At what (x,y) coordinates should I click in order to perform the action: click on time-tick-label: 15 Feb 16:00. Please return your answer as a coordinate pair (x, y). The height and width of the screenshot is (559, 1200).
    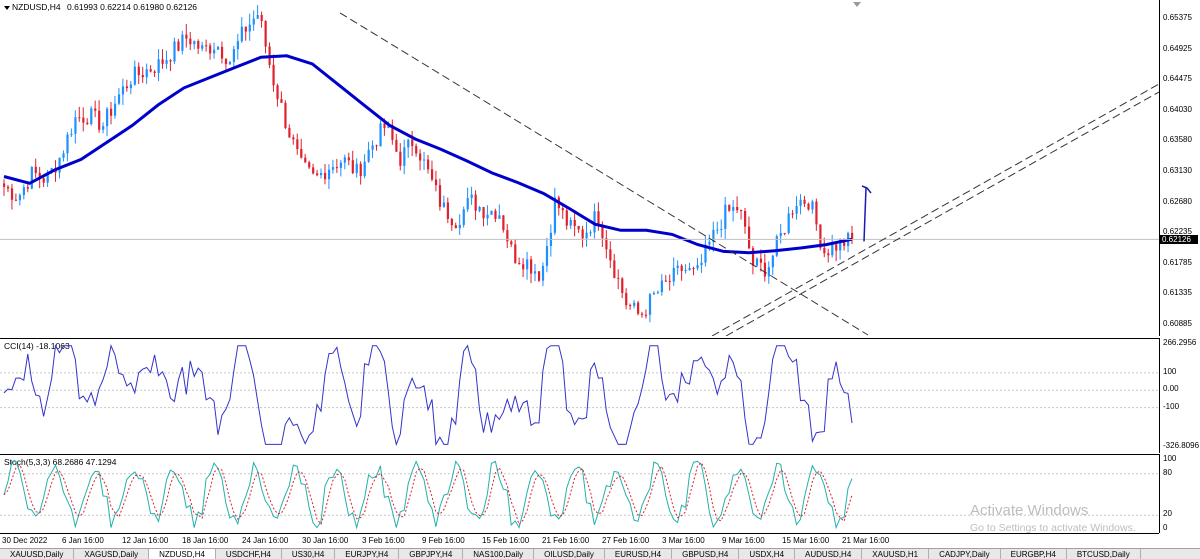
    Looking at the image, I should click on (506, 540).